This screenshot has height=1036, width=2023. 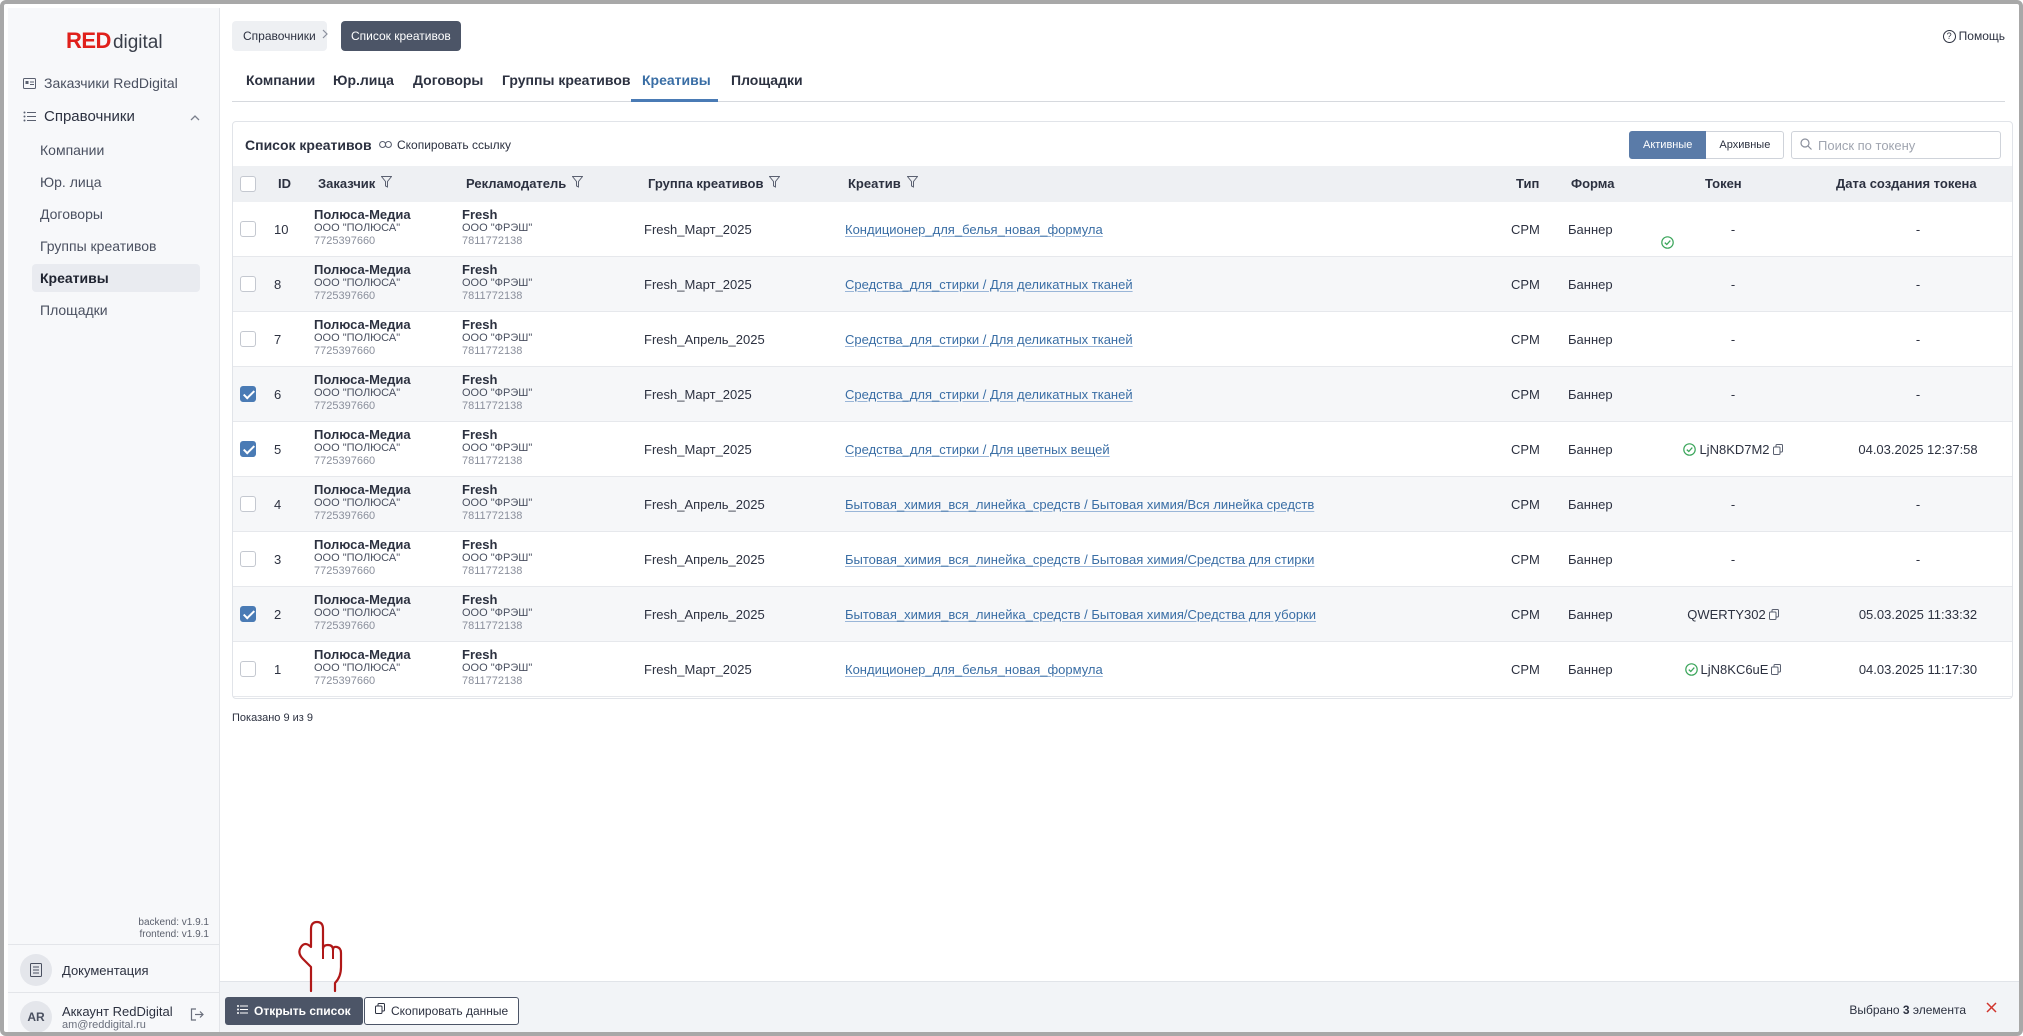 What do you see at coordinates (1668, 145) in the screenshot?
I see `filter-active-button: Активные` at bounding box center [1668, 145].